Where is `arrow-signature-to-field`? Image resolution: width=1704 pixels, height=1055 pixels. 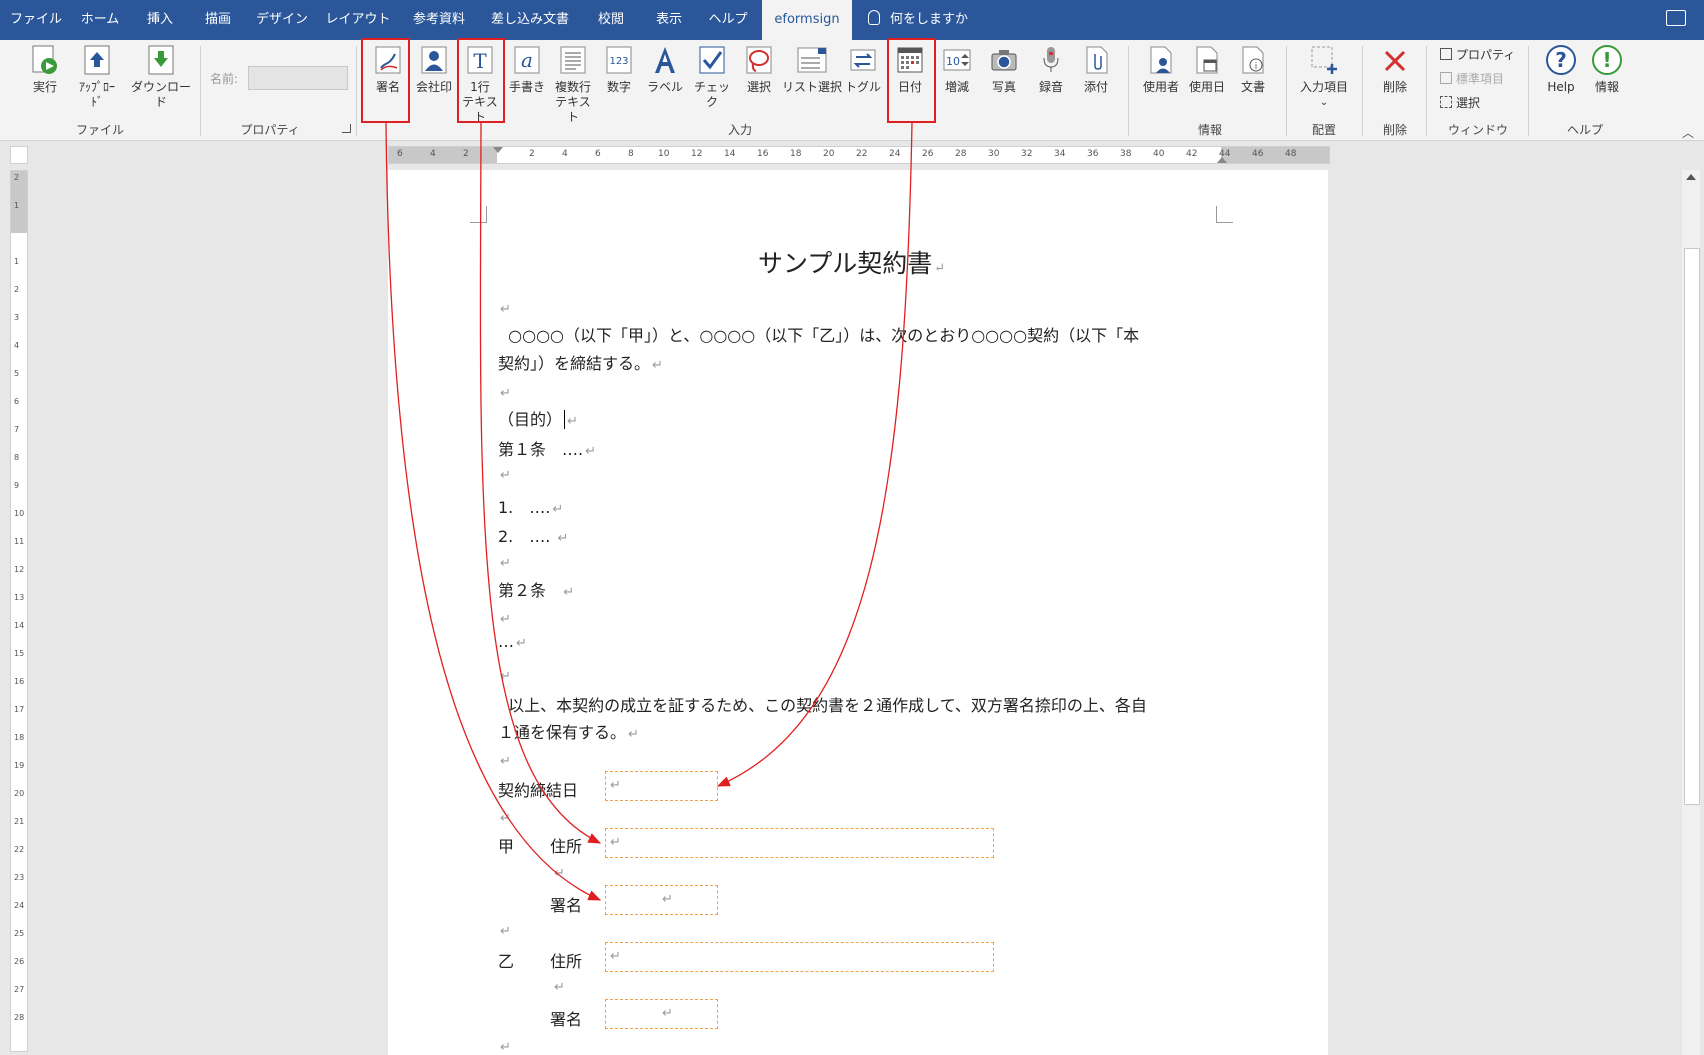
arrow-signature-to-field is located at coordinates (493, 511).